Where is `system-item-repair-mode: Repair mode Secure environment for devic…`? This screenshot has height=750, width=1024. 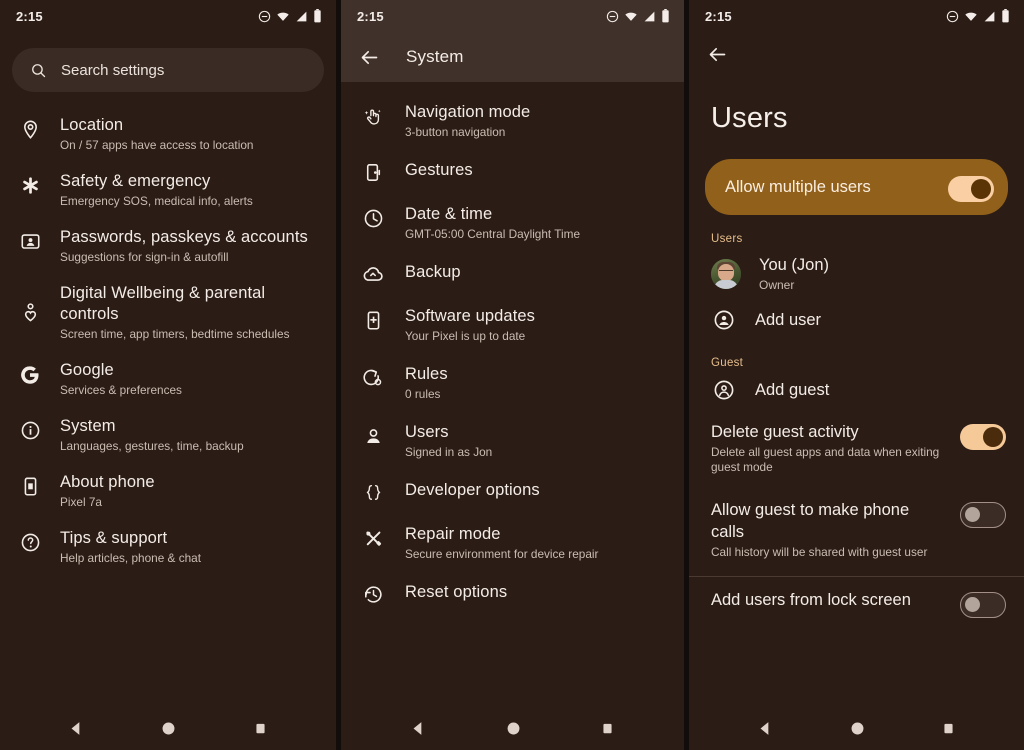
system-item-repair-mode: Repair mode Secure environment for devic… is located at coordinates (512, 543).